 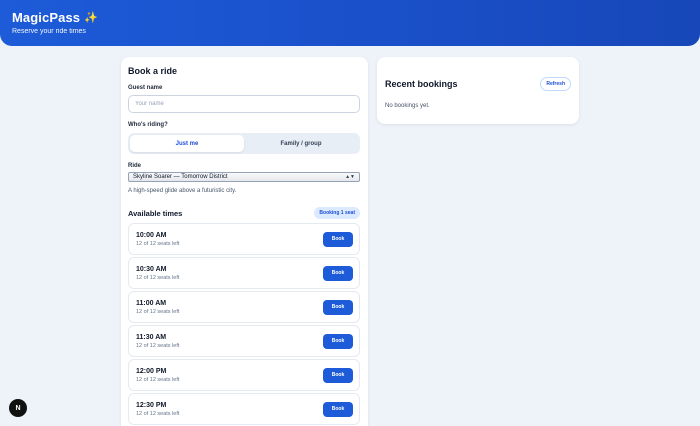 I want to click on time-slot: 11:30 AM 12 of 12 seats left Book, so click(x=244, y=341).